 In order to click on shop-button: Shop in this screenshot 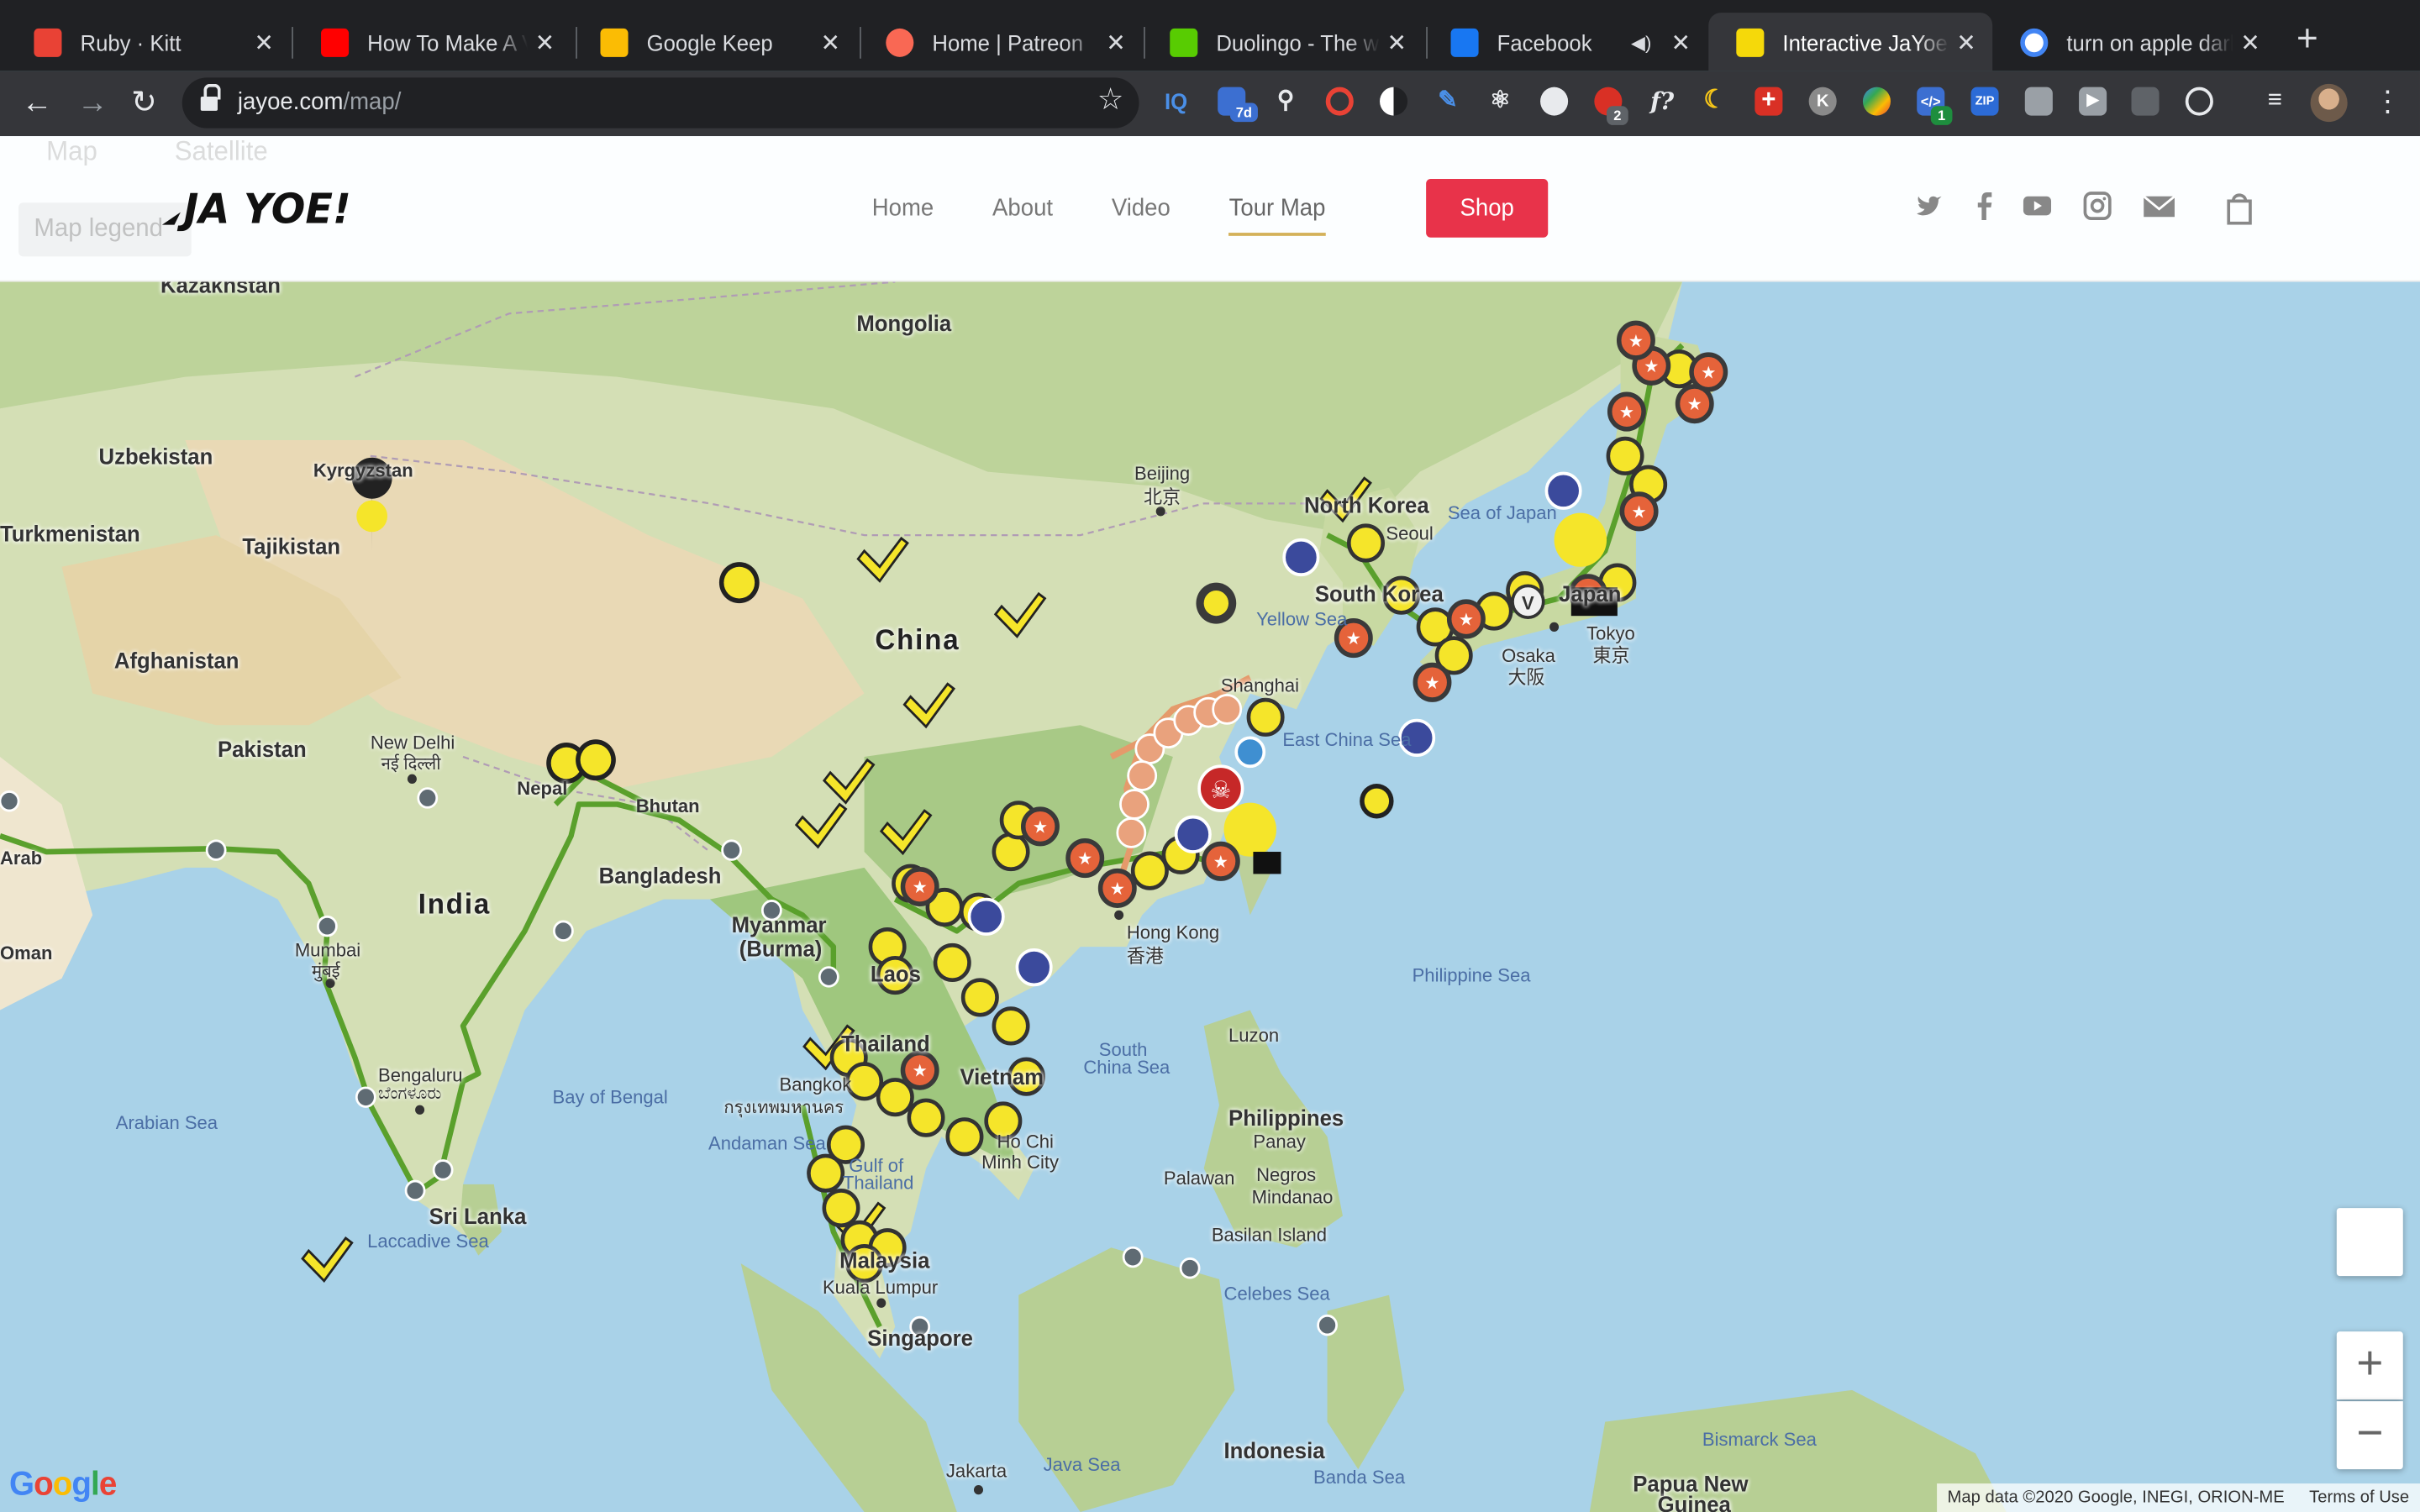, I will do `click(1487, 208)`.